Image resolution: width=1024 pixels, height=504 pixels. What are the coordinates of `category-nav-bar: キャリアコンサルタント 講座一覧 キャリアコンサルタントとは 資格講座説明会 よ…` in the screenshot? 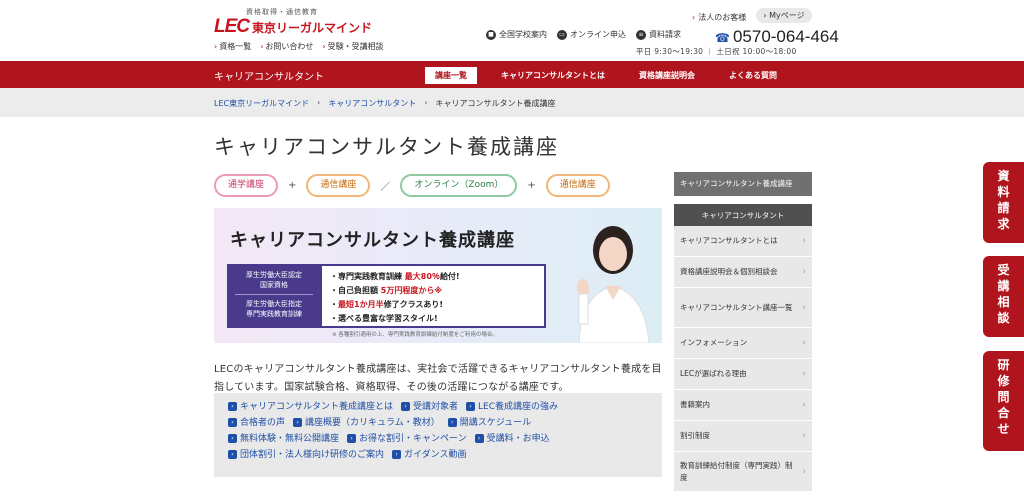 It's located at (512, 74).